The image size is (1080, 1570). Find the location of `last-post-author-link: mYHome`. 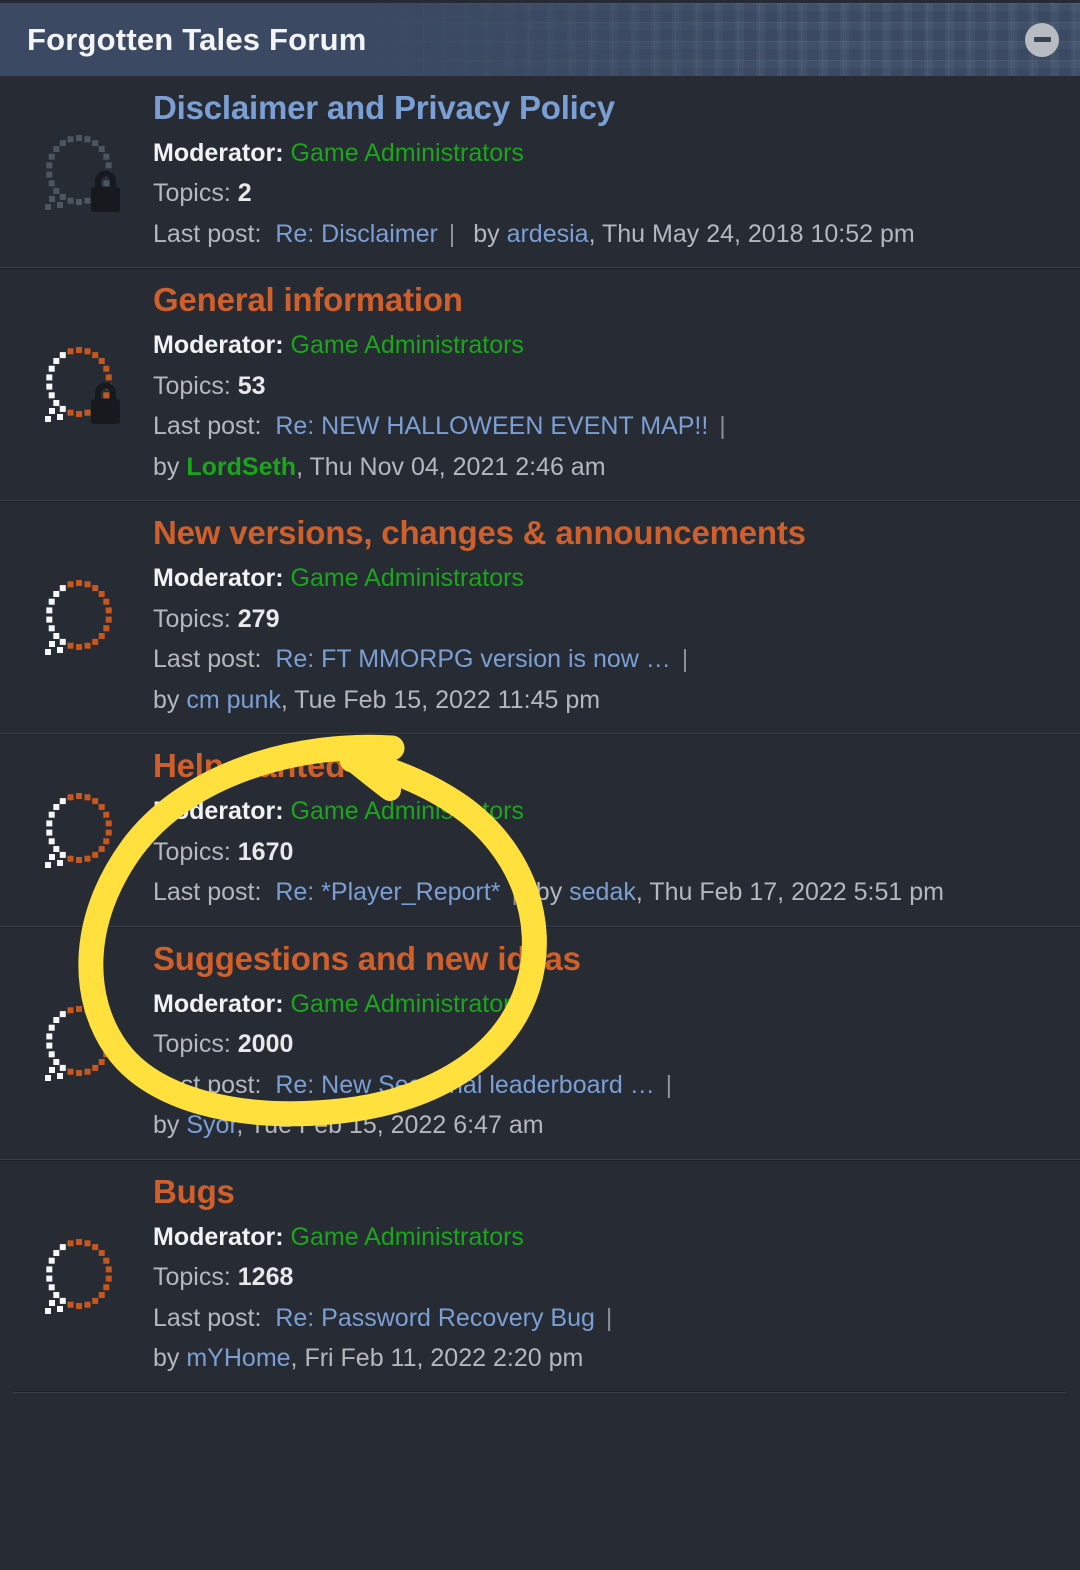

last-post-author-link: mYHome is located at coordinates (238, 1358).